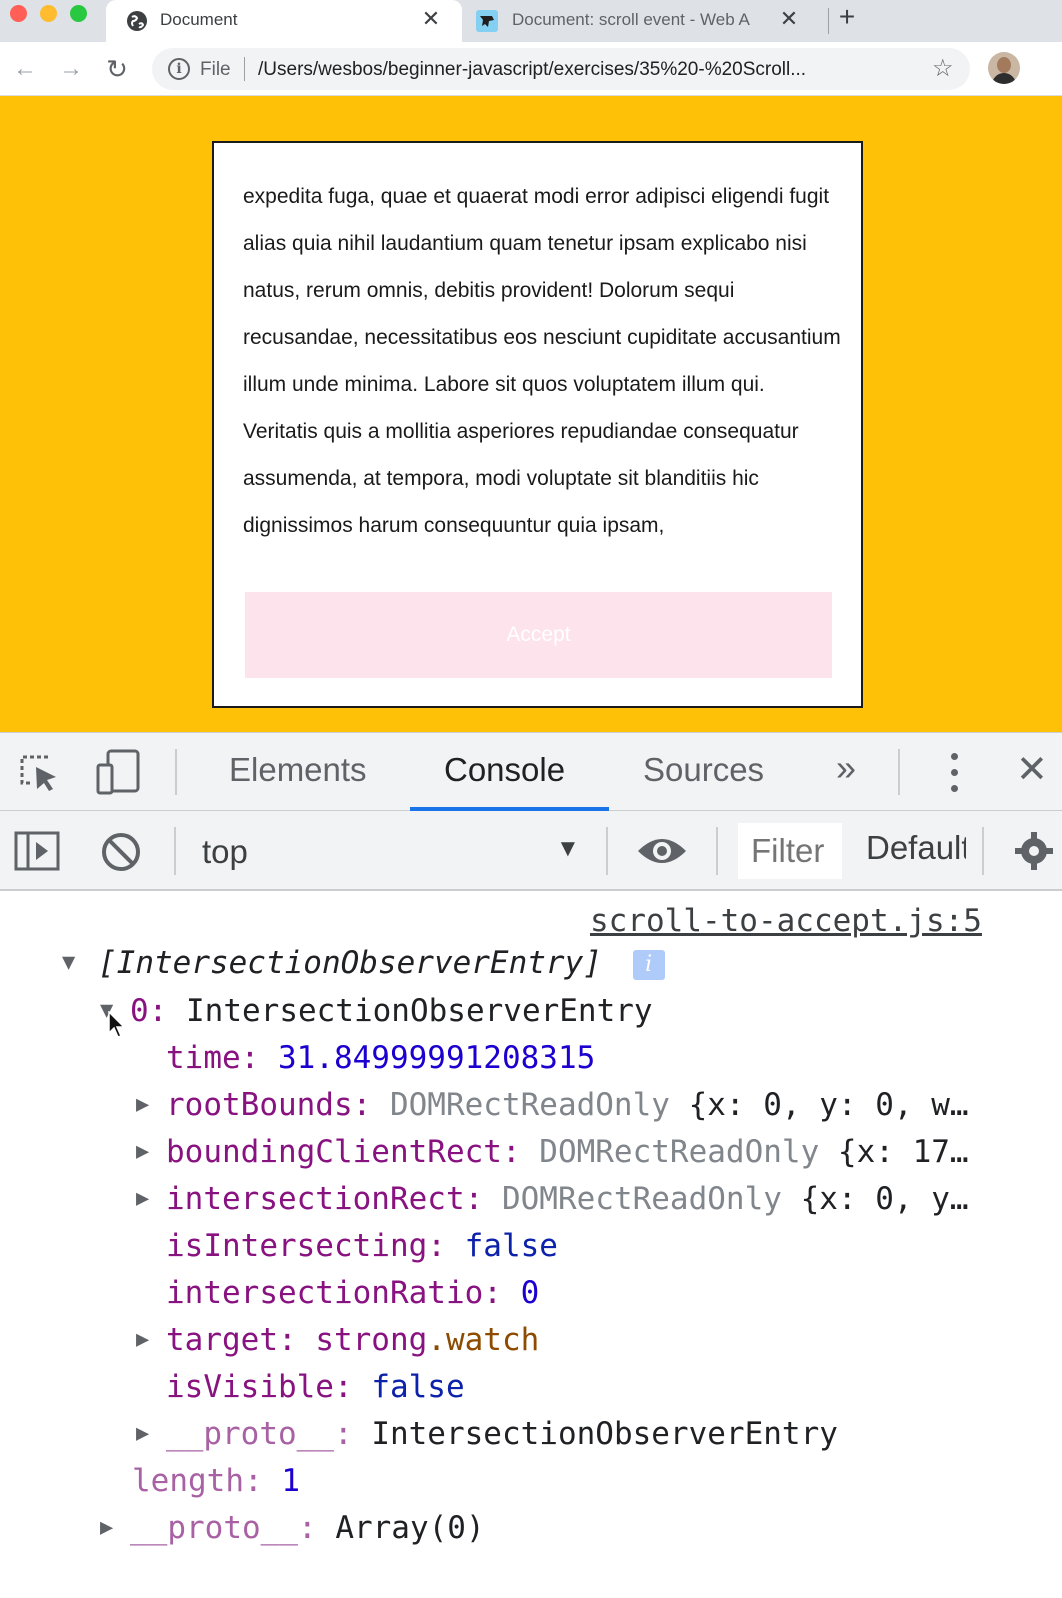  I want to click on log-array-row: ▼ [IntersectionObserverEntry] i, so click(363, 963).